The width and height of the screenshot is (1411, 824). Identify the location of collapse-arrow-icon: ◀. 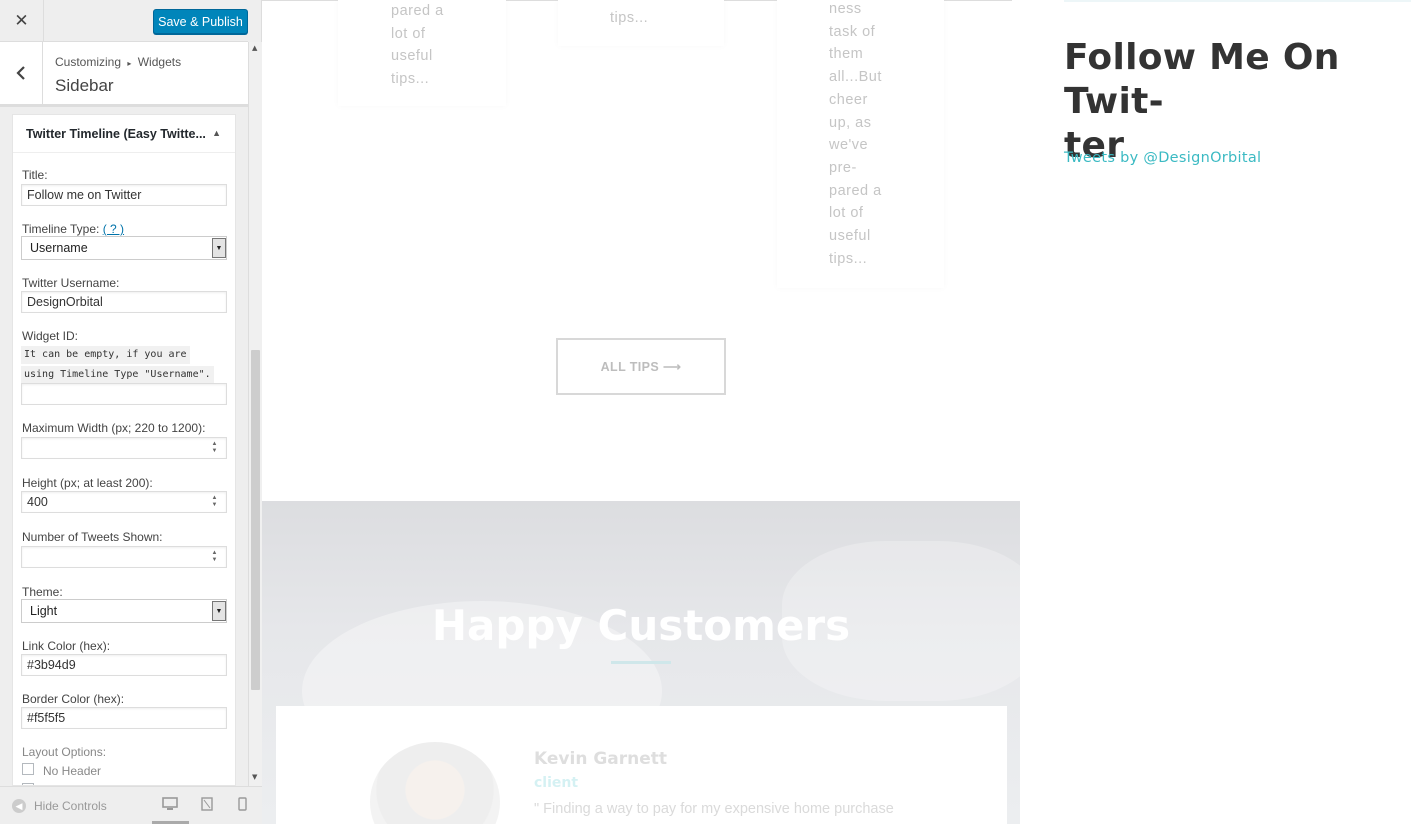
(19, 806).